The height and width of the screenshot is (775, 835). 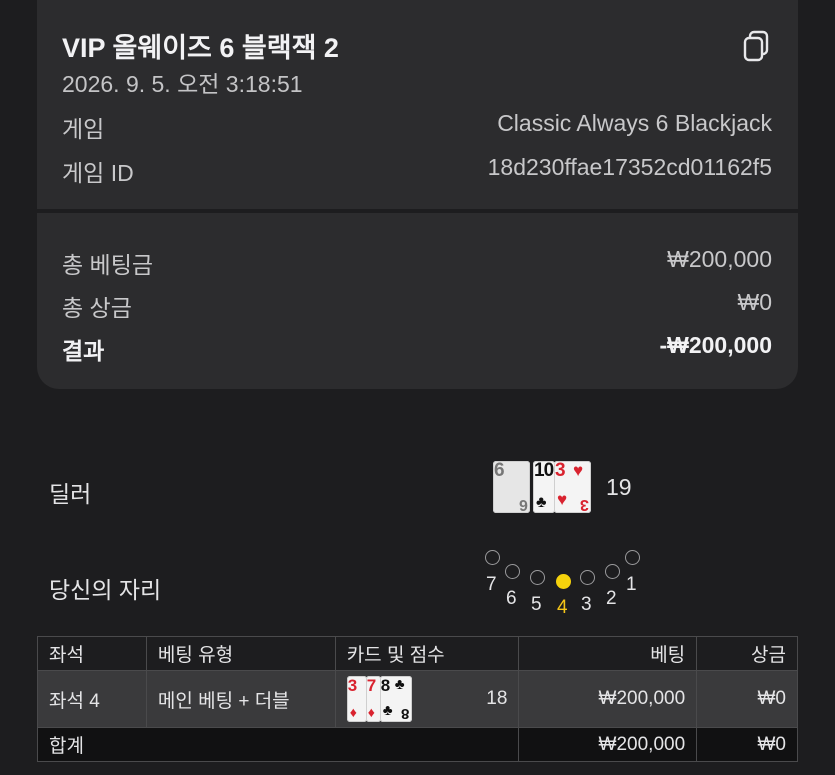 What do you see at coordinates (563, 581) in the screenshot?
I see `seat-4-dot` at bounding box center [563, 581].